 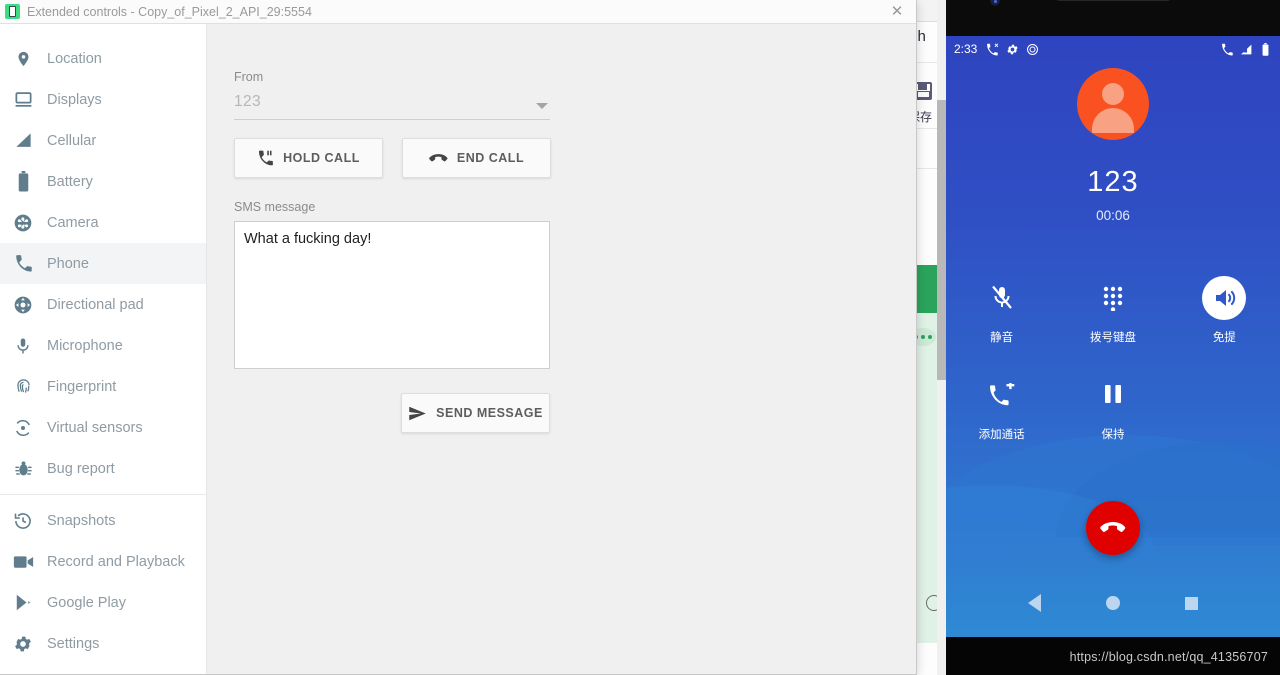 I want to click on sidebar-item-label: Microphone, so click(x=85, y=345).